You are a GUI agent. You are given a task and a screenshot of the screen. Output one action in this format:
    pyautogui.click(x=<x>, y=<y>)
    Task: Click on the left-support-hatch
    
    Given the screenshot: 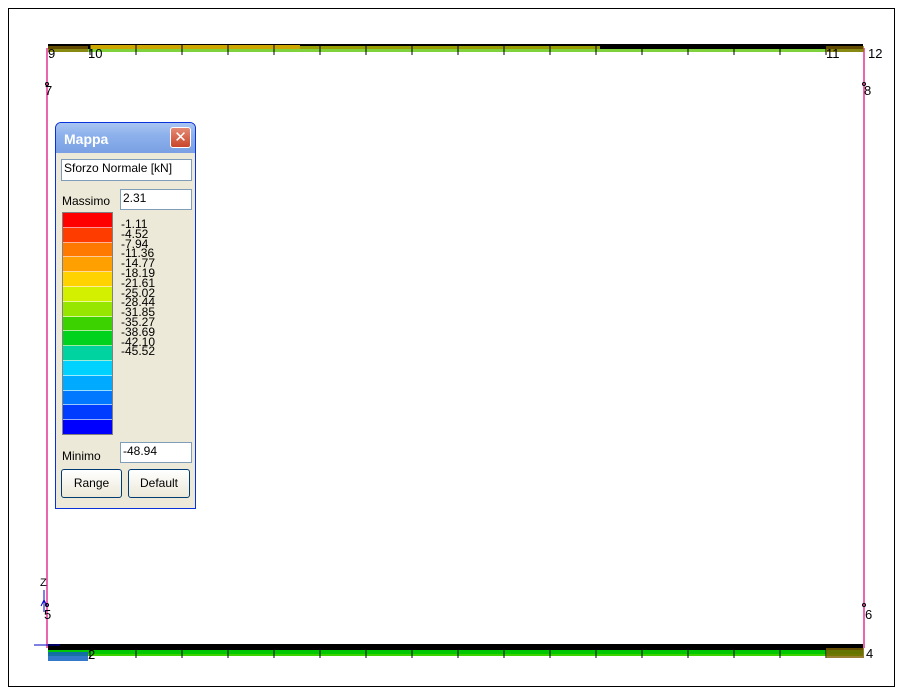 What is the action you would take?
    pyautogui.click(x=68, y=656)
    